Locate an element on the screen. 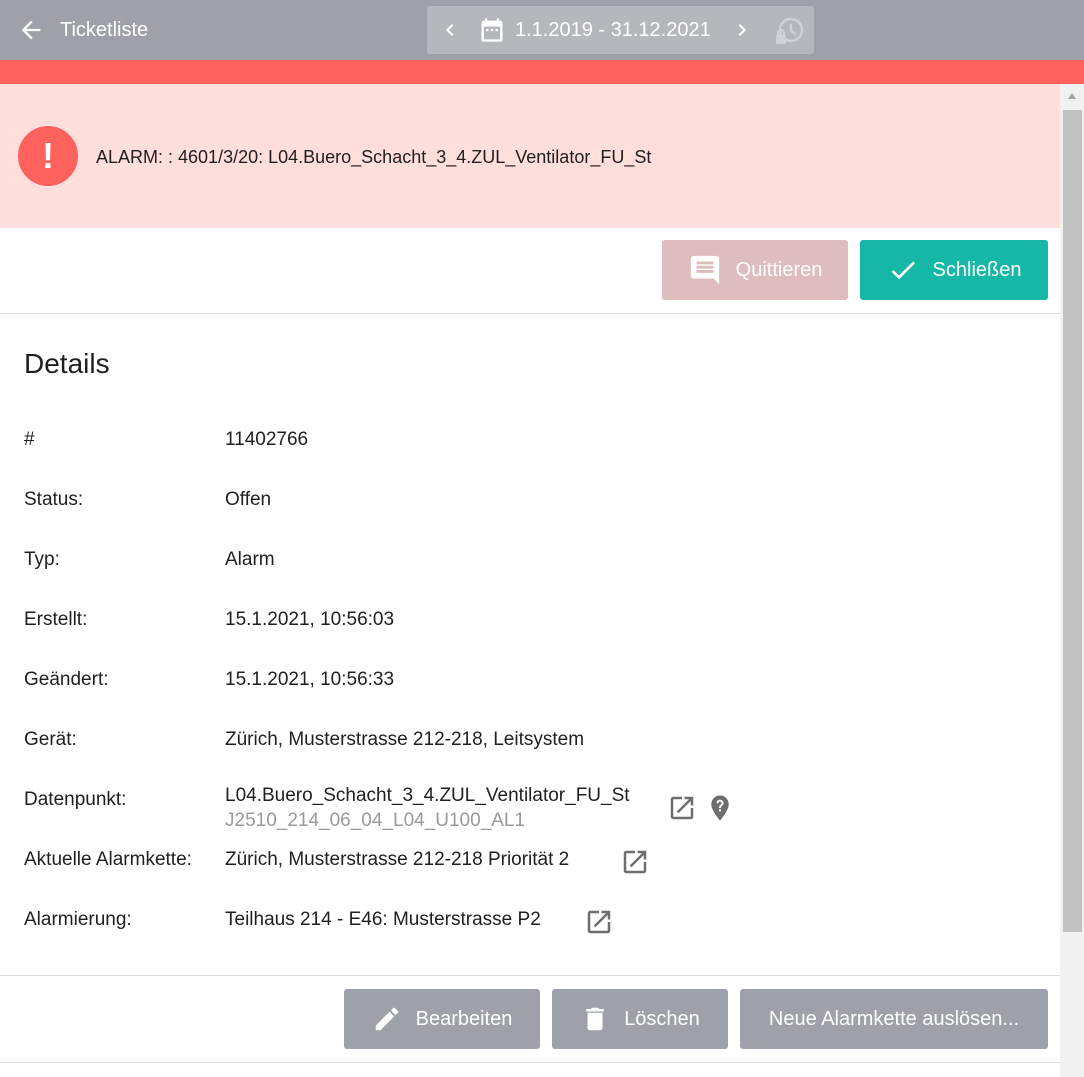 This screenshot has height=1077, width=1084. schliessen-button: Schließen is located at coordinates (954, 270).